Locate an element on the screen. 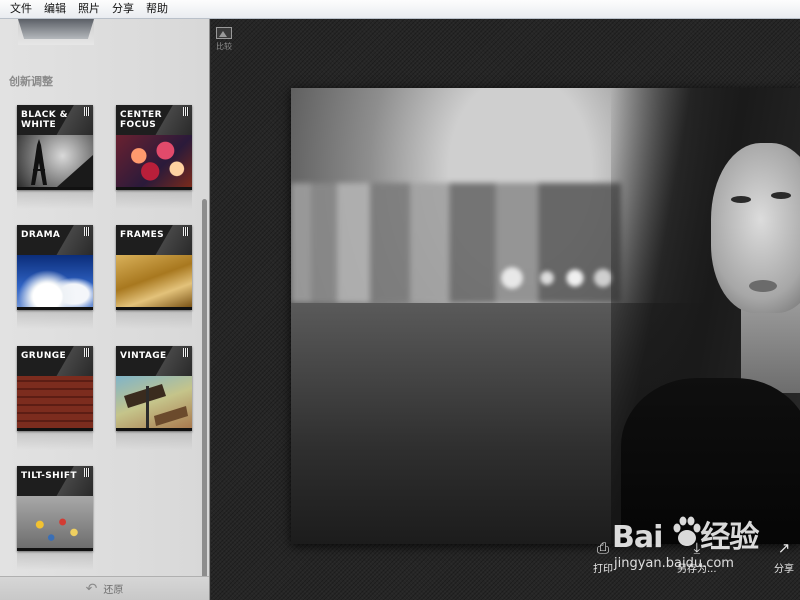 This screenshot has height=600, width=800. download-icon: ⤓ is located at coordinates (697, 548).